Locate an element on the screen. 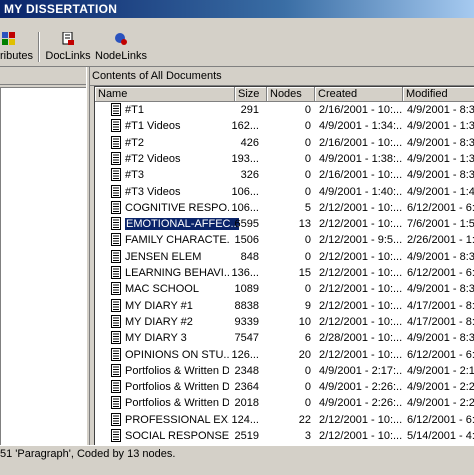  attributes-button: ributes is located at coordinates (17, 41).